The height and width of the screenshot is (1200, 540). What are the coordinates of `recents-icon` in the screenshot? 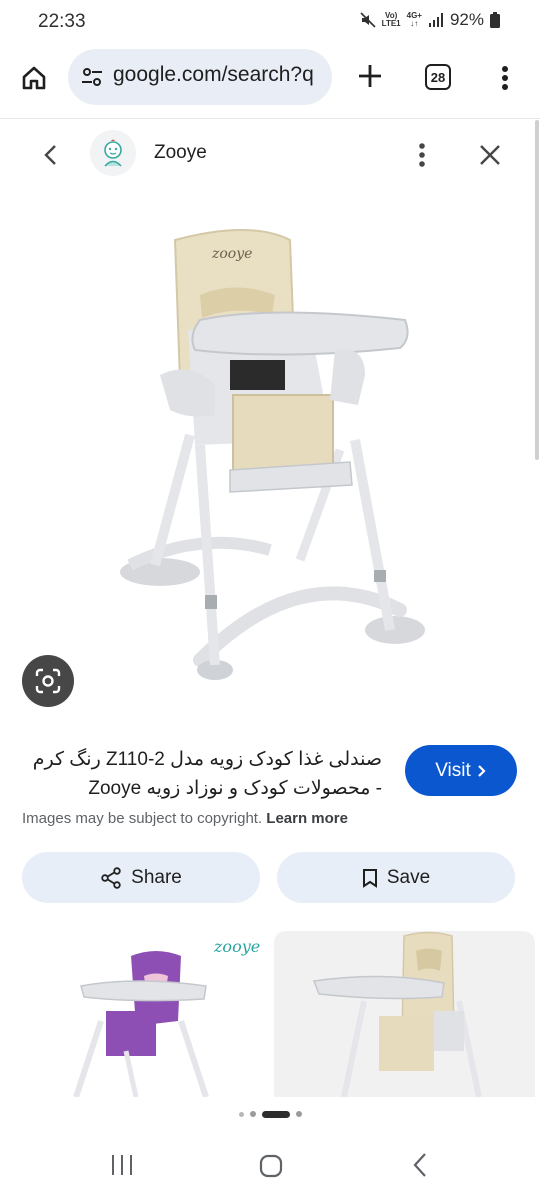 It's located at (122, 1165).